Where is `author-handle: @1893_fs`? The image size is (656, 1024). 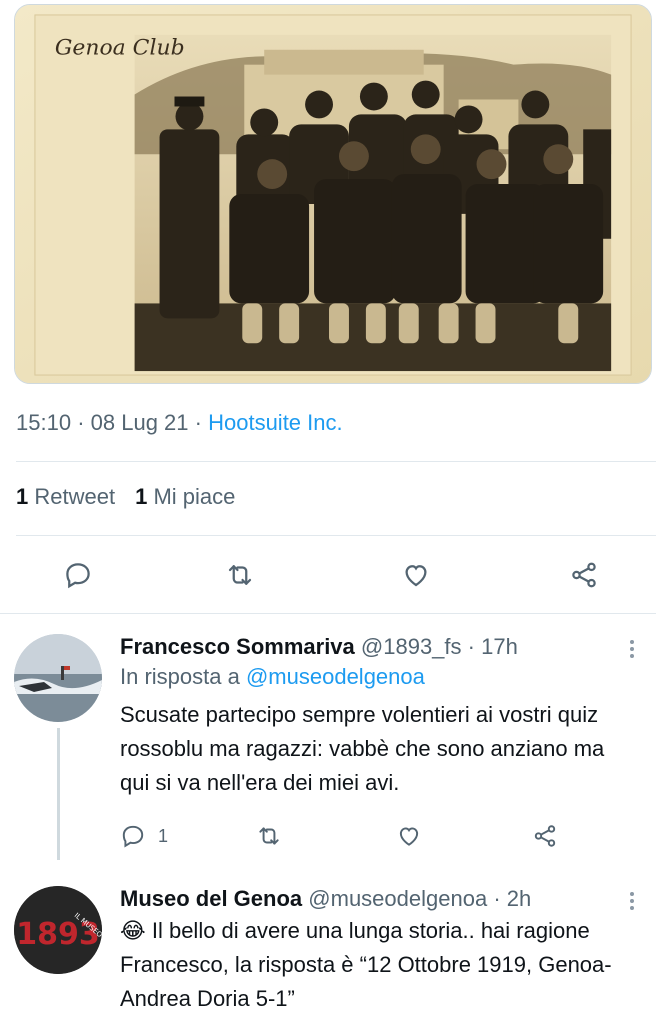 author-handle: @1893_fs is located at coordinates (411, 646).